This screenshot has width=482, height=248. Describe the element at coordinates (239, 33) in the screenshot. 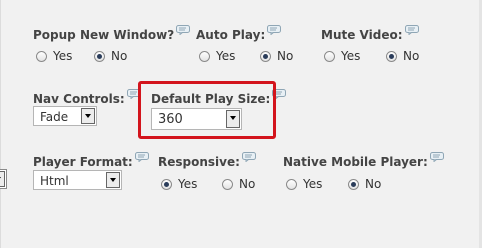

I see `auto-play-label: Auto Play:` at that location.